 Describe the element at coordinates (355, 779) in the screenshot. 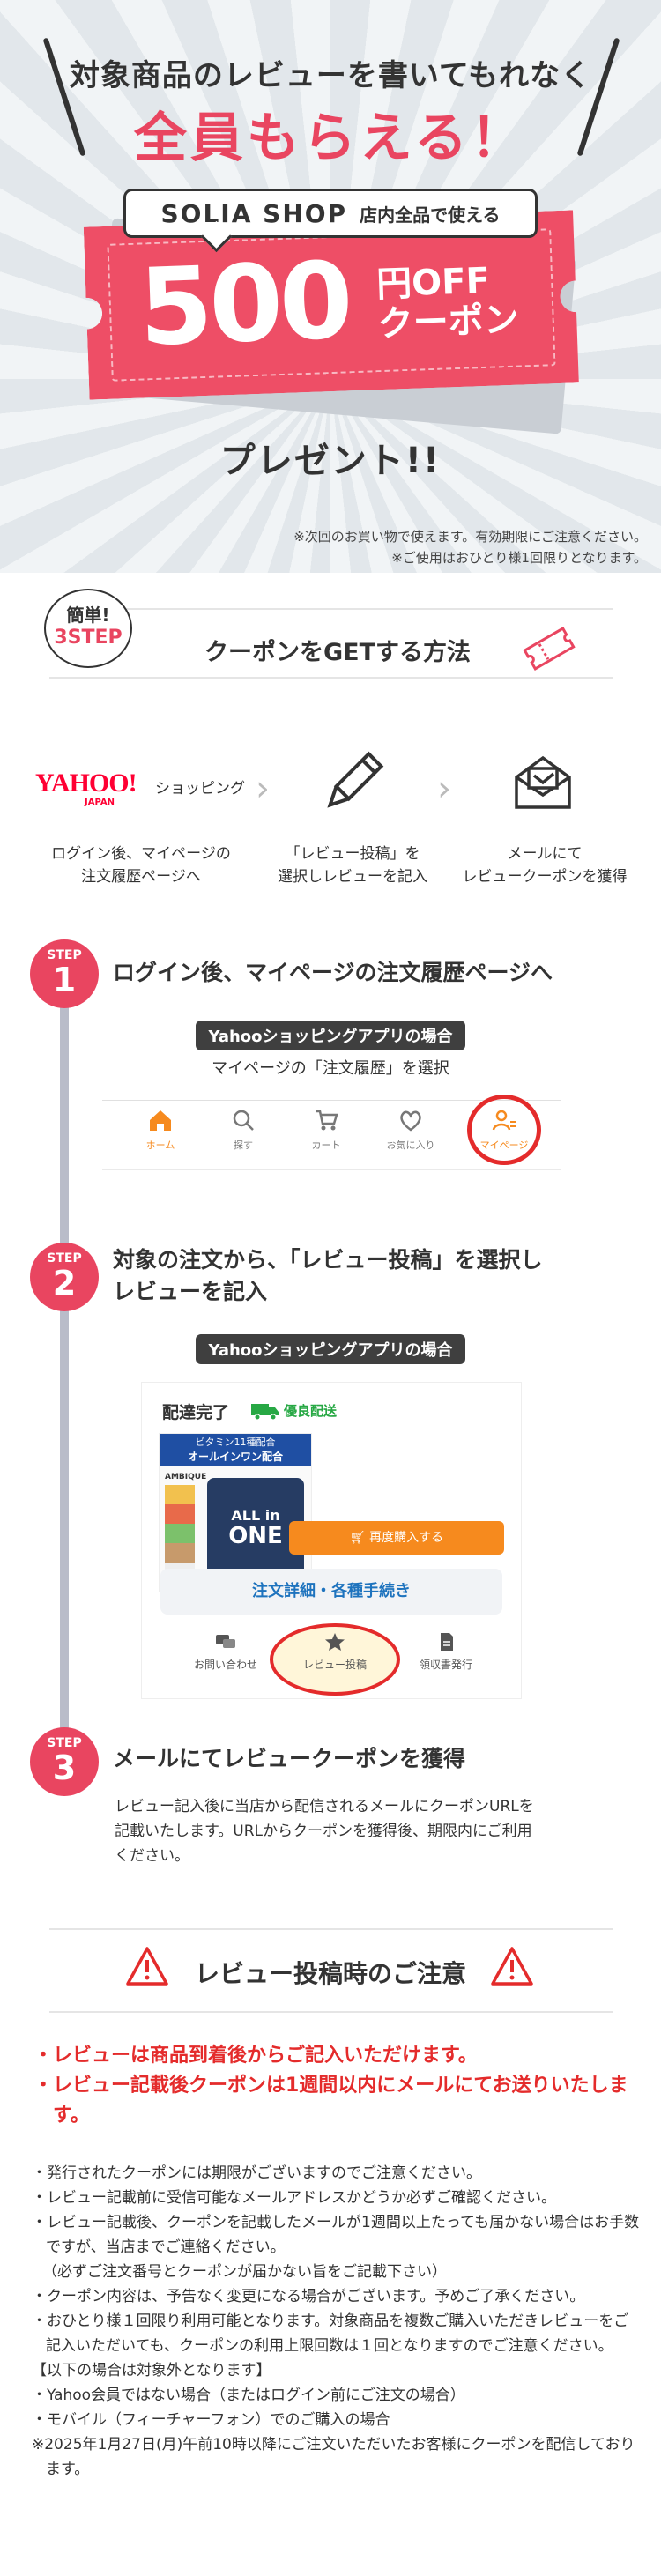

I see `pencil-icon` at that location.